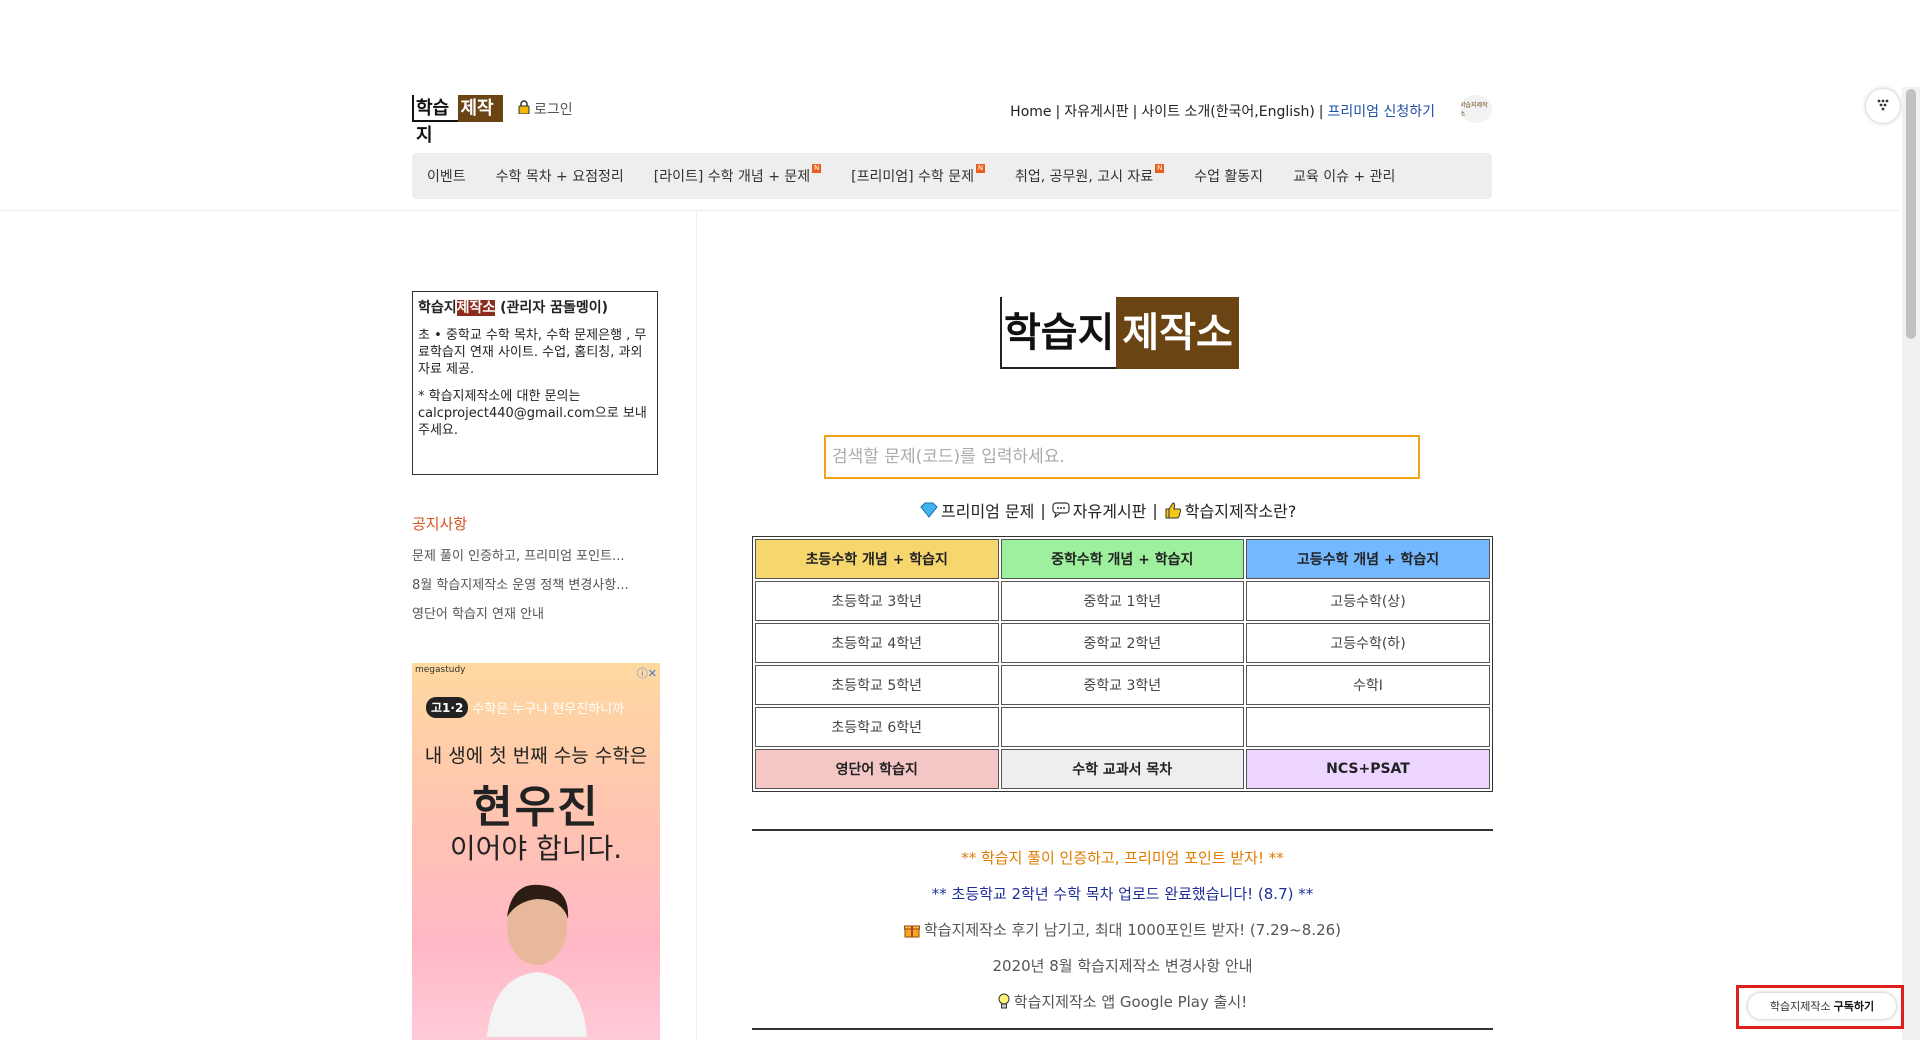 The width and height of the screenshot is (1920, 1040). Describe the element at coordinates (553, 110) in the screenshot. I see `login-label: 로그인` at that location.